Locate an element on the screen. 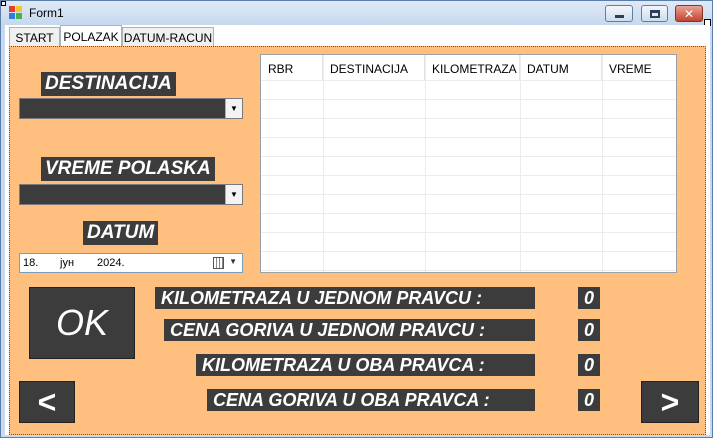 This screenshot has height=438, width=713. title-bar: Form1 ✕ is located at coordinates (356, 13).